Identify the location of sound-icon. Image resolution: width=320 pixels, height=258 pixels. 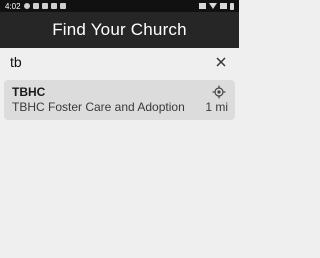
(202, 6).